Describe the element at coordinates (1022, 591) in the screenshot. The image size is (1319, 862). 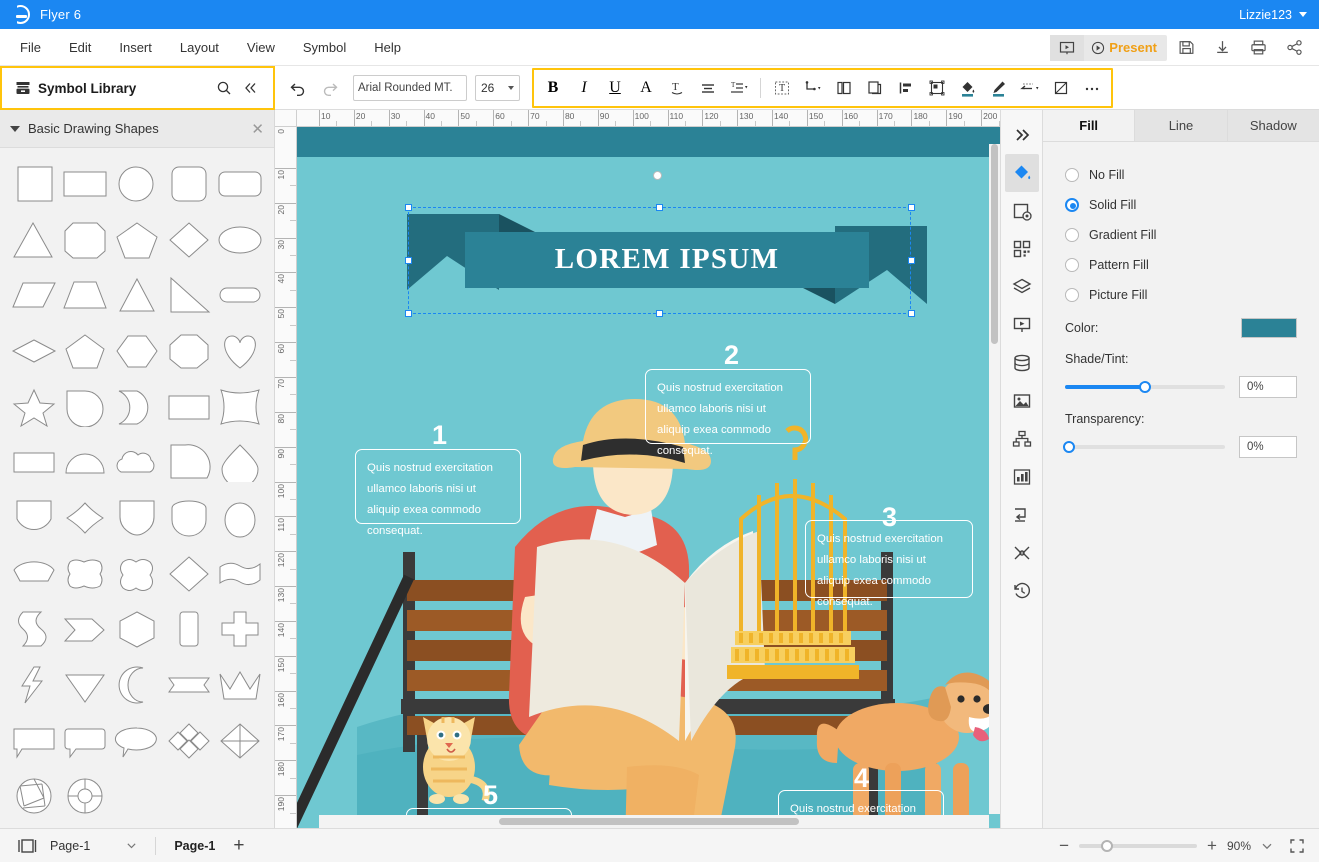
I see `history-icon` at that location.